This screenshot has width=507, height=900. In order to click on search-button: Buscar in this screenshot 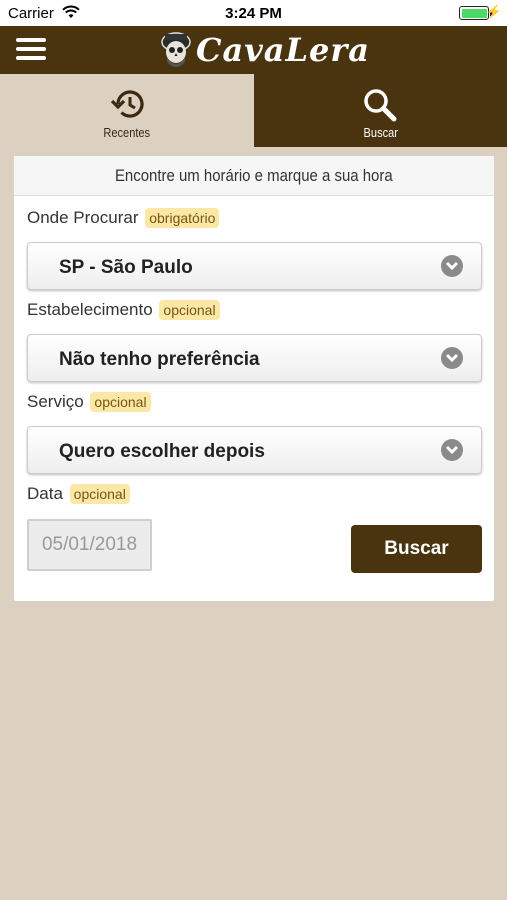, I will do `click(416, 549)`.